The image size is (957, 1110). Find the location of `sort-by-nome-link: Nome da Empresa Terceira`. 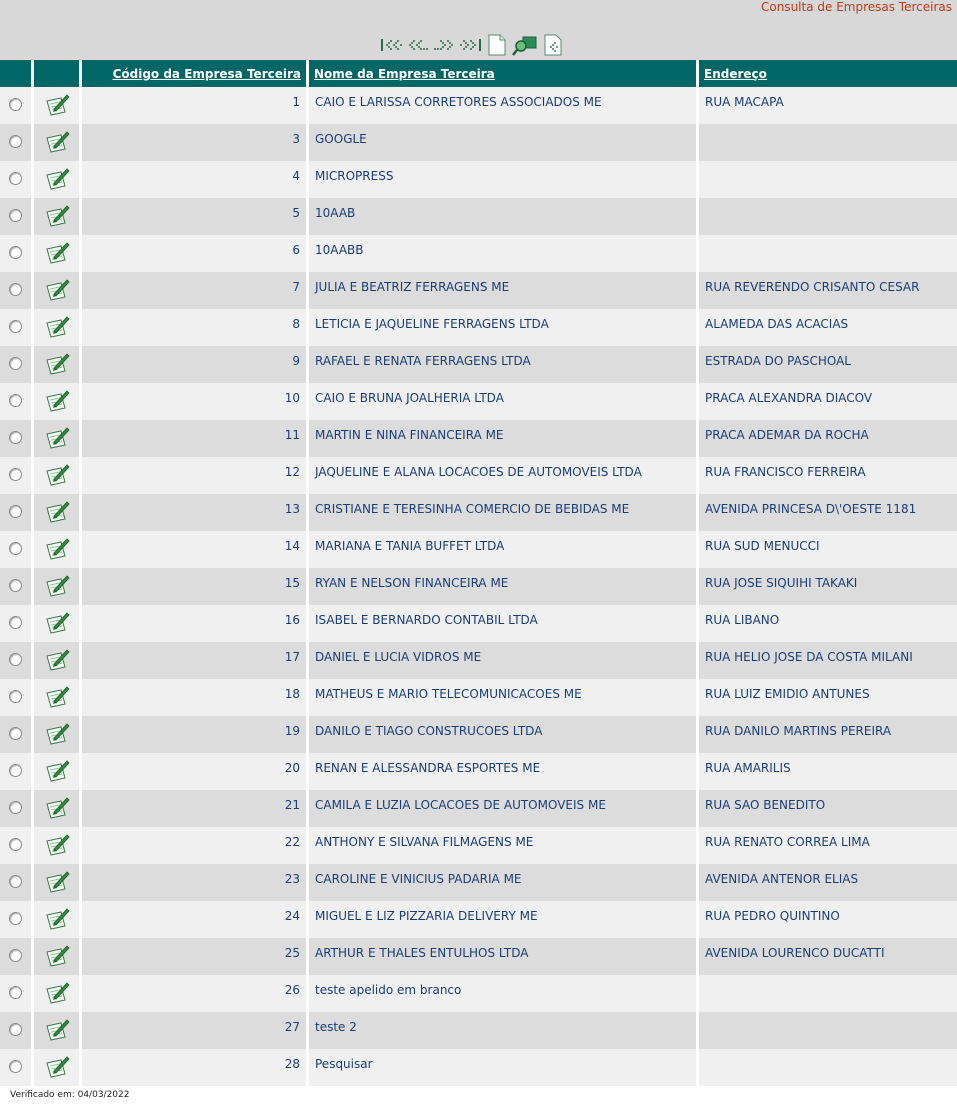

sort-by-nome-link: Nome da Empresa Terceira is located at coordinates (404, 74).